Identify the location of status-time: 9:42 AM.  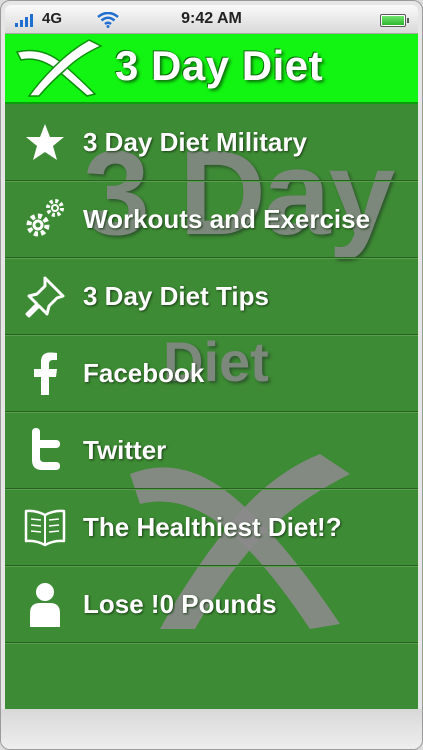
(211, 18).